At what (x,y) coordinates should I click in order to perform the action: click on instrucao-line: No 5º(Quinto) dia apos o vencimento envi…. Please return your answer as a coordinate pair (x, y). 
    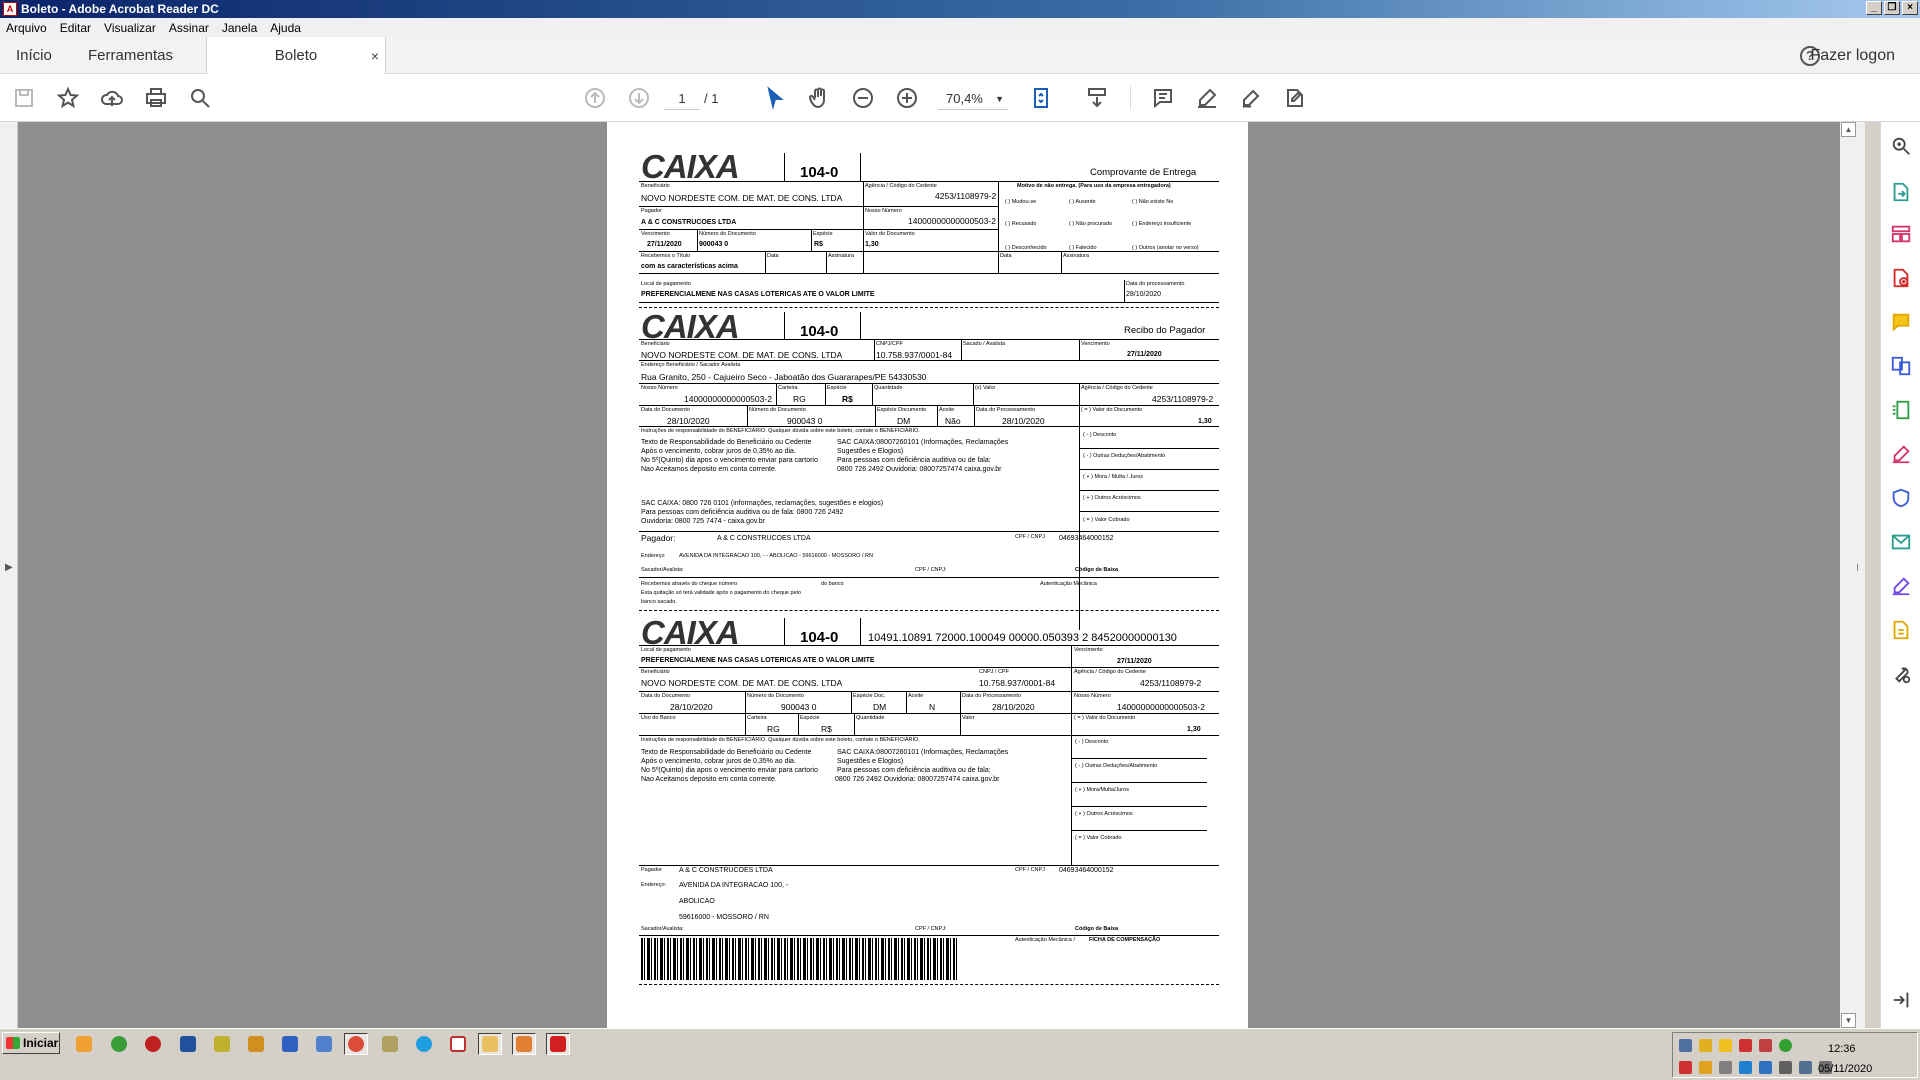
    Looking at the image, I should click on (729, 460).